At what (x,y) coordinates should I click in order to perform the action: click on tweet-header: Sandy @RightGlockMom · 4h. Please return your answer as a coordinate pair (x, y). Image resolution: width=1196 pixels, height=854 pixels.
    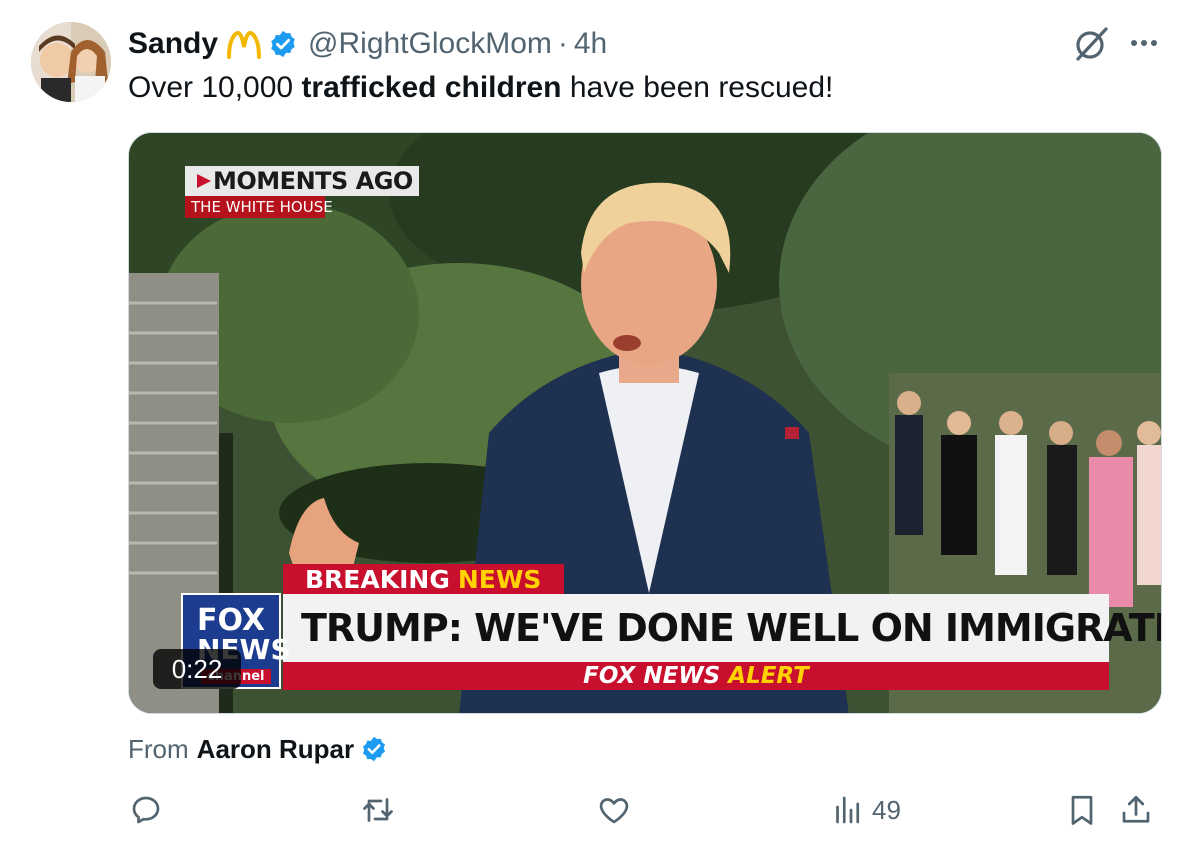
    Looking at the image, I should click on (367, 44).